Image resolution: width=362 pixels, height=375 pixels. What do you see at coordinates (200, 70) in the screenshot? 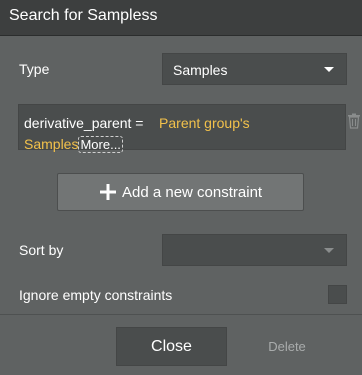
I see `type-dropdown-value: Samples` at bounding box center [200, 70].